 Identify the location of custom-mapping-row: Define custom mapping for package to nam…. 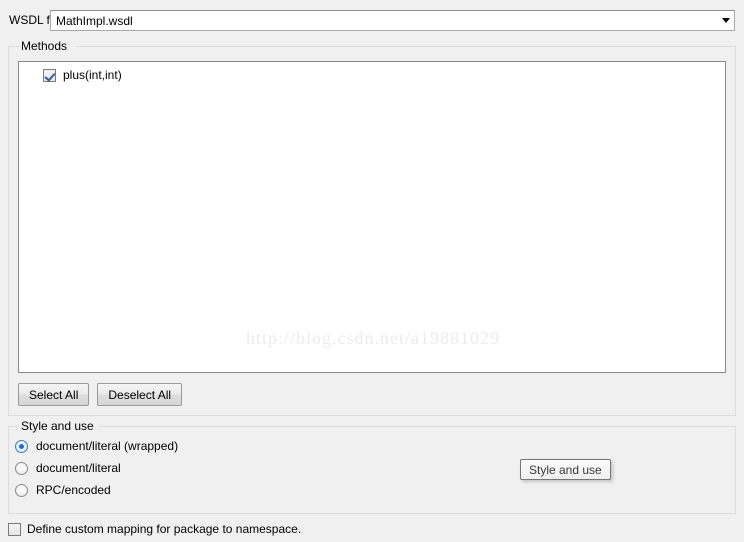
(154, 529).